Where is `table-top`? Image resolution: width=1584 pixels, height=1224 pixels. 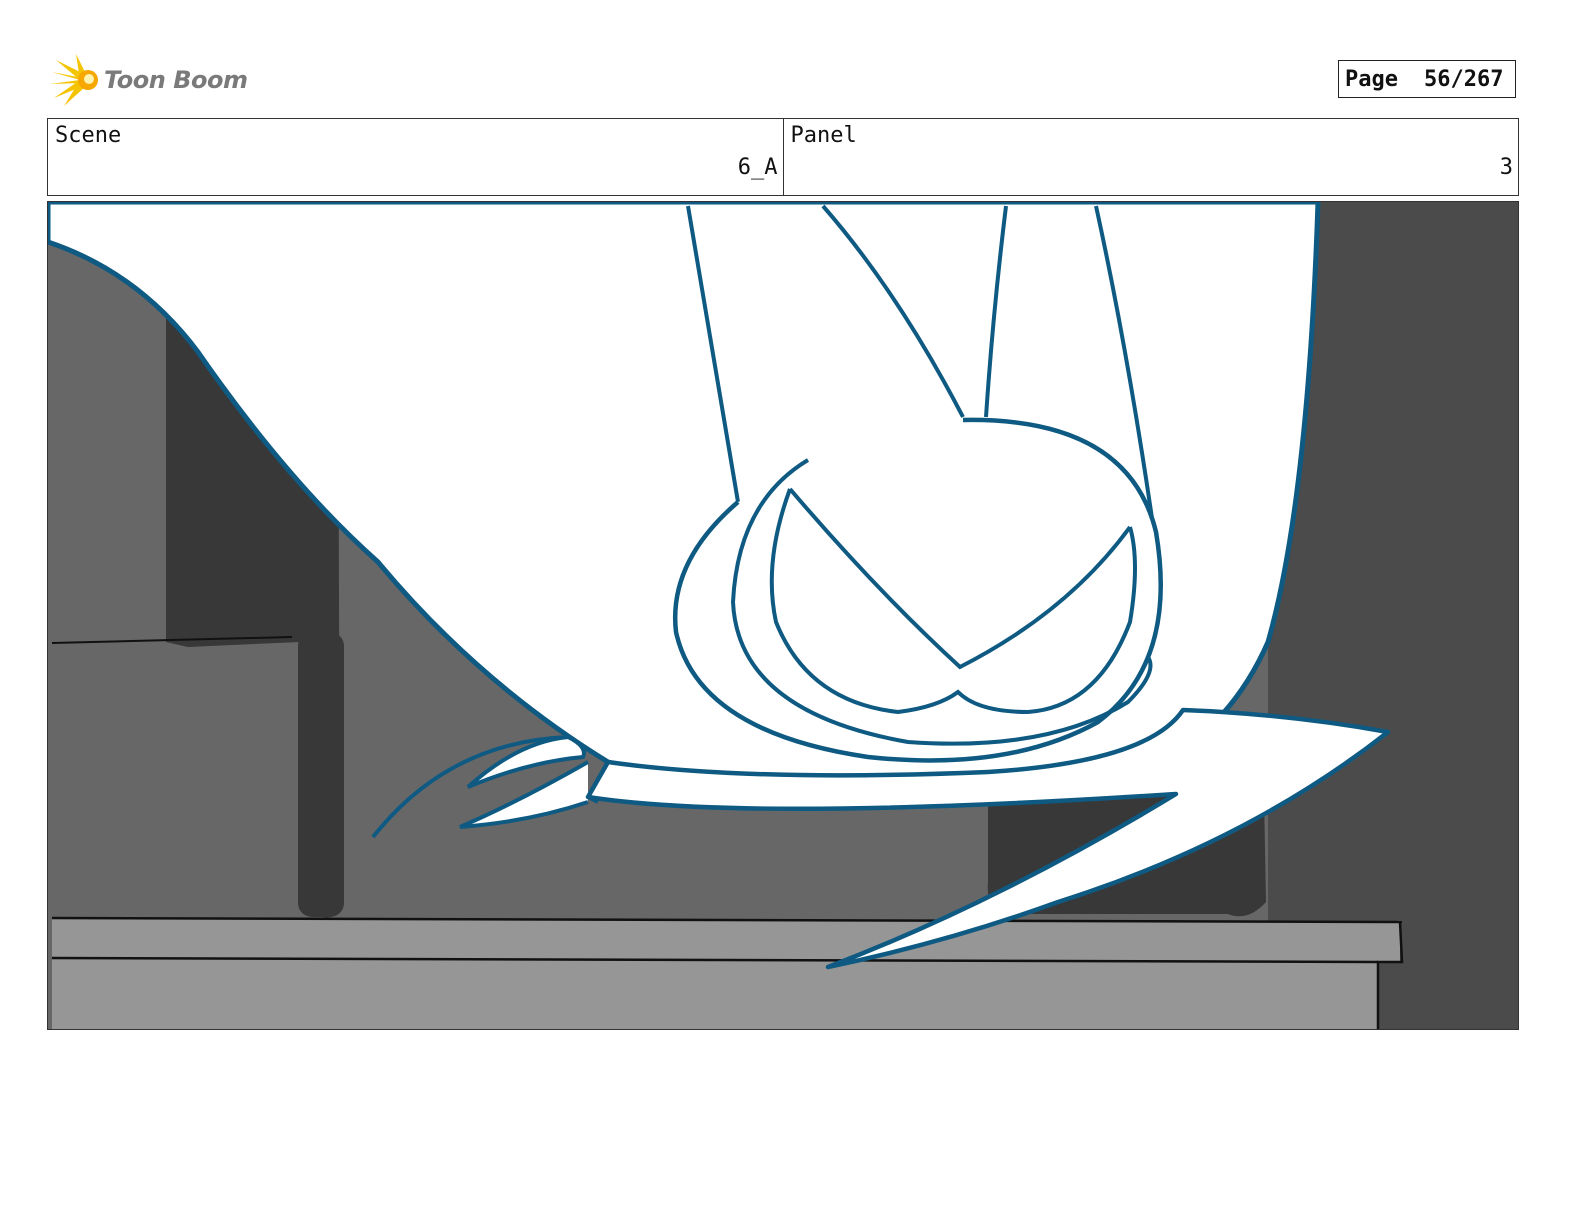 table-top is located at coordinates (726, 973).